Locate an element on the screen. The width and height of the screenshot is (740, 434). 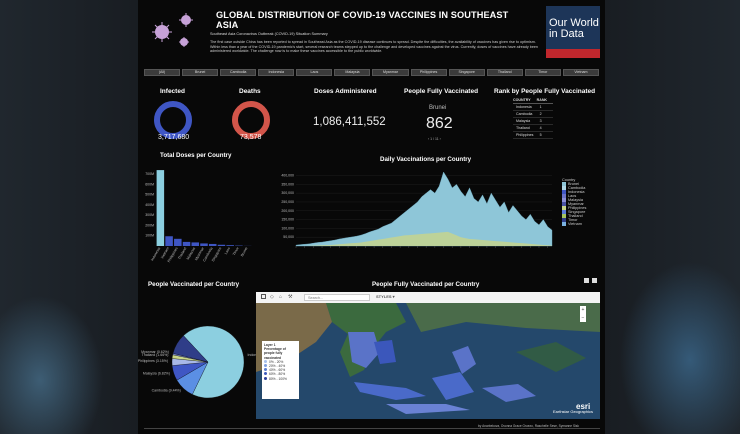
pie-label: Cambodia (9.44%) is located at coordinates (166, 390).